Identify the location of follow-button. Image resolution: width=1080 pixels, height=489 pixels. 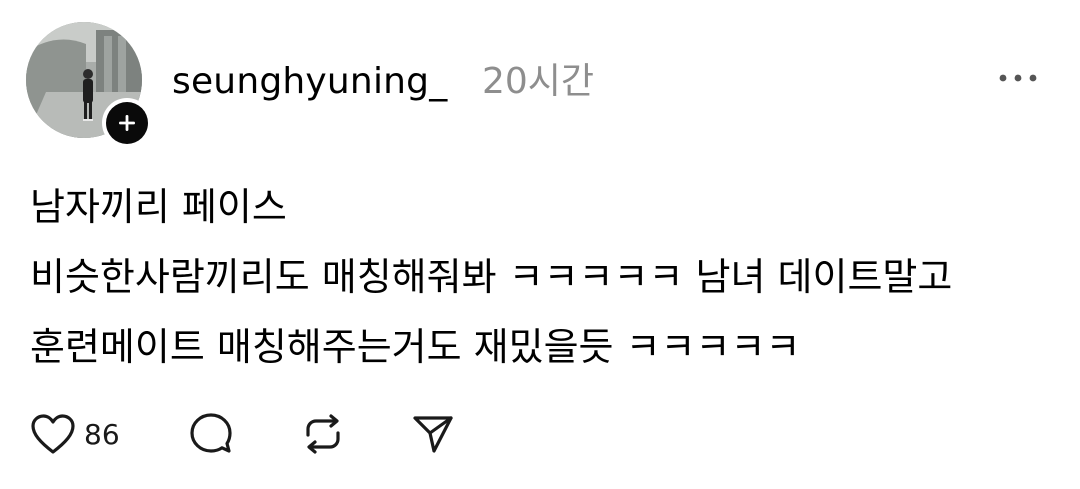
(127, 123).